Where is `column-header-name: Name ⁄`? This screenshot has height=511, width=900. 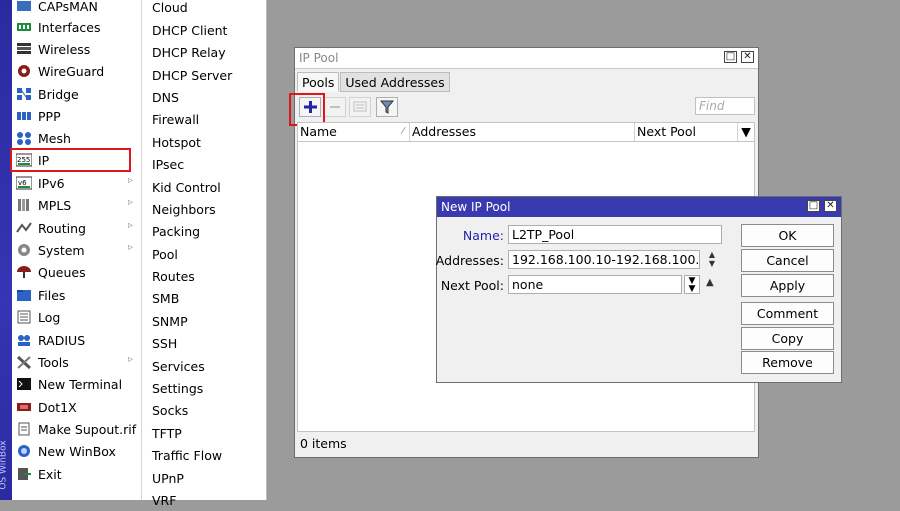
column-header-name: Name ⁄ is located at coordinates (354, 132).